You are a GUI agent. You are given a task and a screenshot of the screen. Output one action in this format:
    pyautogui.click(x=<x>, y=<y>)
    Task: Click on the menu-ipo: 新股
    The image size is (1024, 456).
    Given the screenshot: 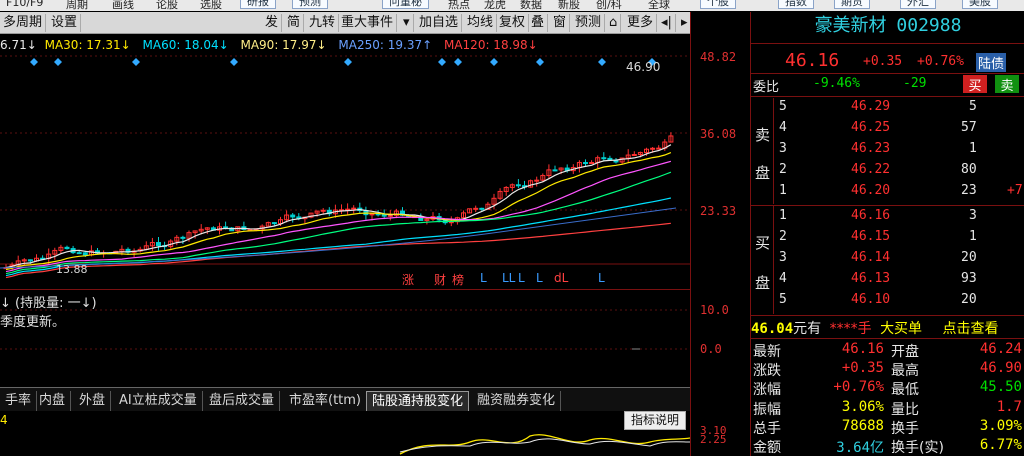 What is the action you would take?
    pyautogui.click(x=569, y=5)
    